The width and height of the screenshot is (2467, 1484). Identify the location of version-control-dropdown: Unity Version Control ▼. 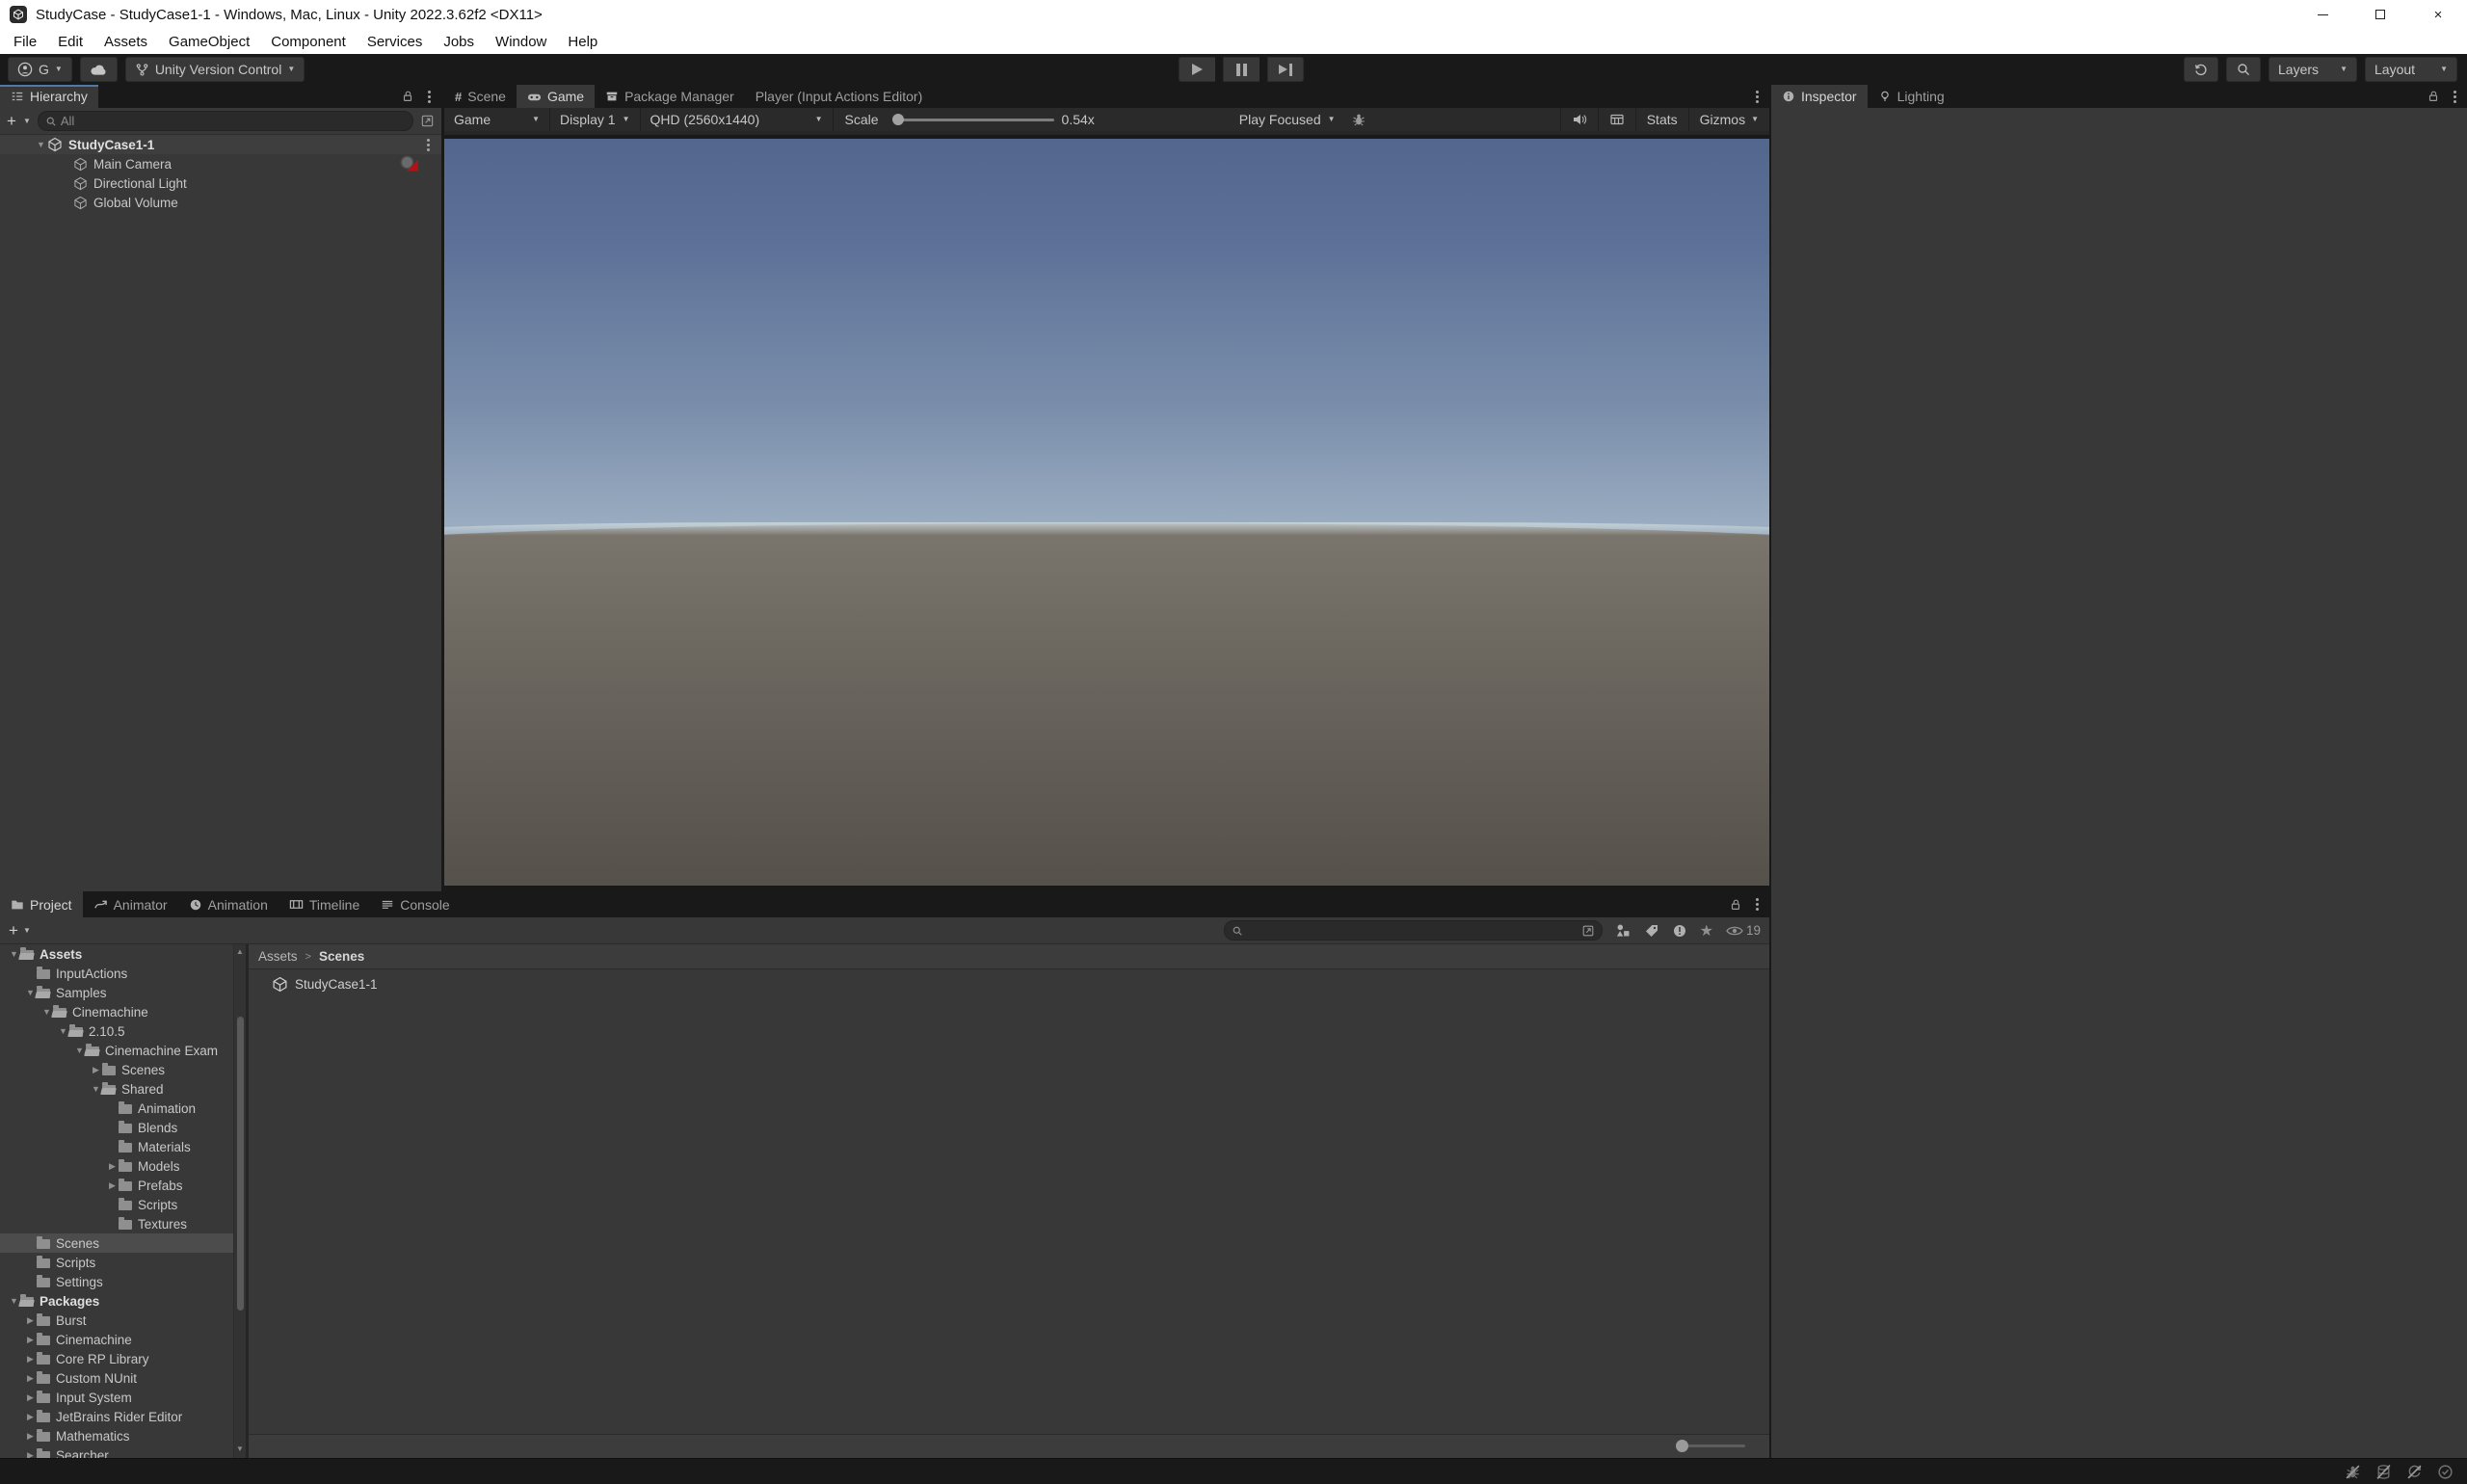
(214, 69).